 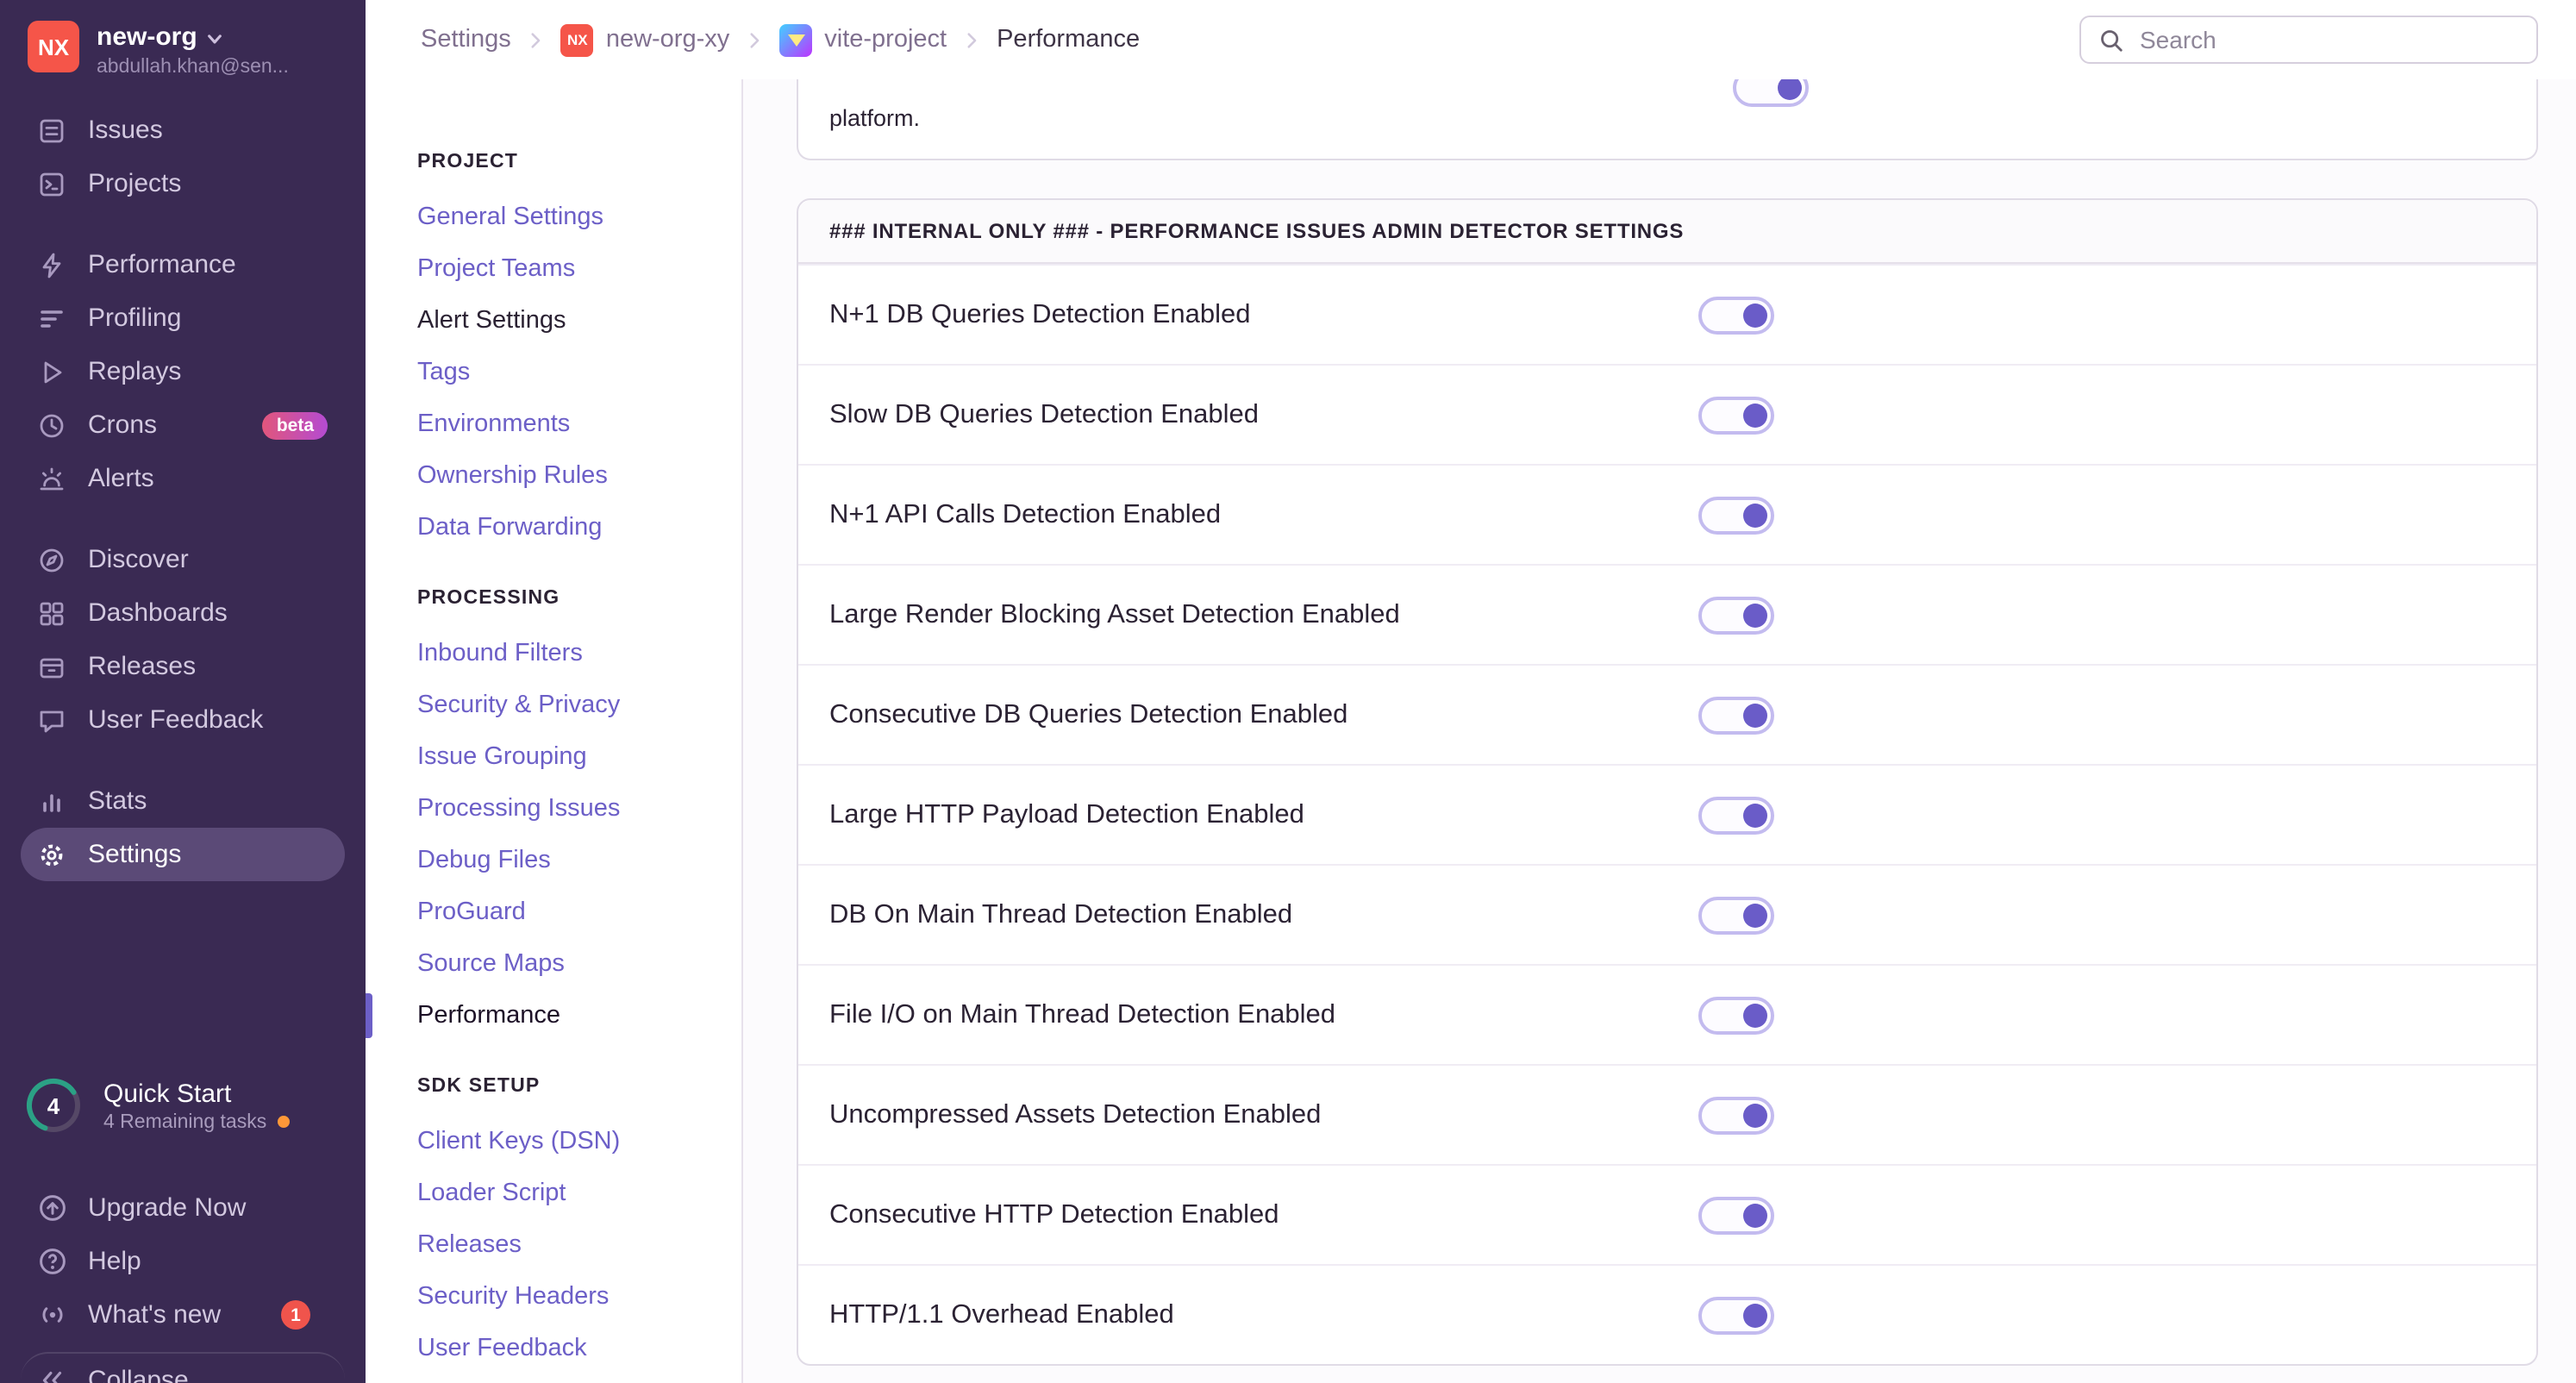 I want to click on field-label: Uncompressed Assets Detection Enabled, so click(x=1075, y=1114).